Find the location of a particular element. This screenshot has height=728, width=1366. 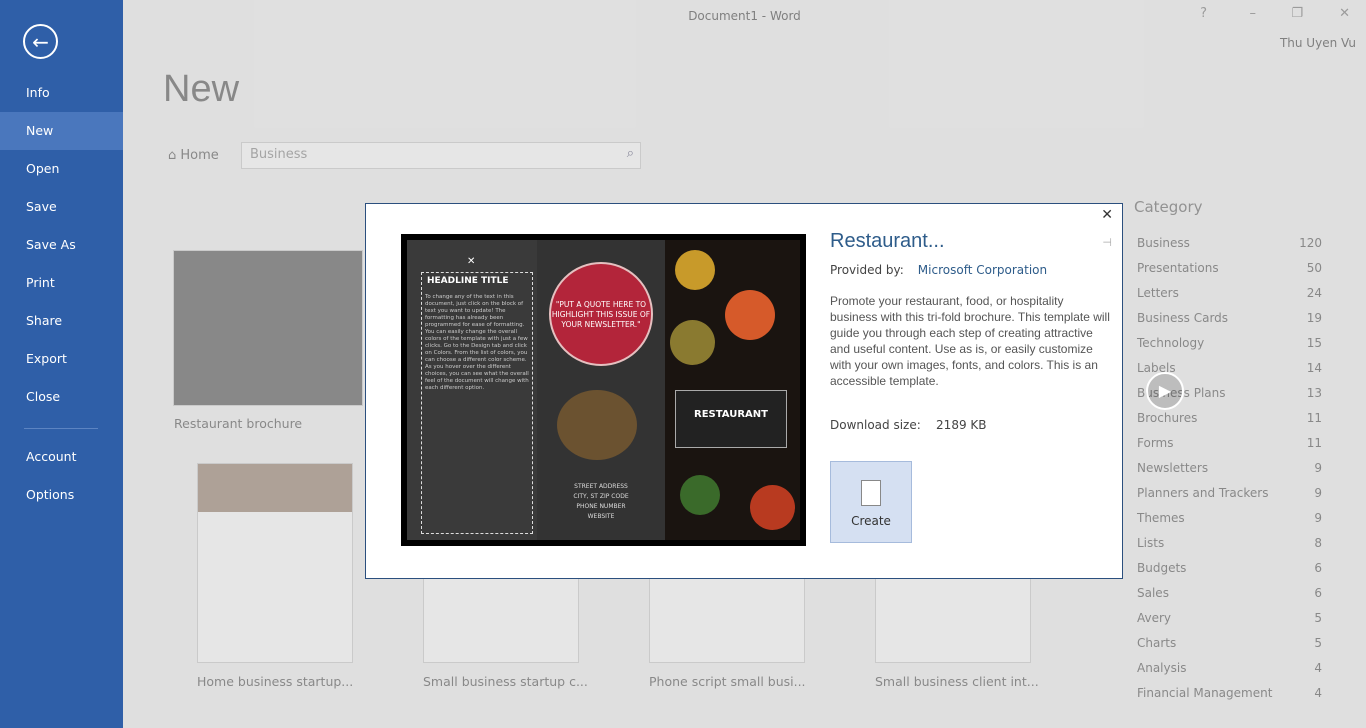

nav-print: Print is located at coordinates (61, 283).